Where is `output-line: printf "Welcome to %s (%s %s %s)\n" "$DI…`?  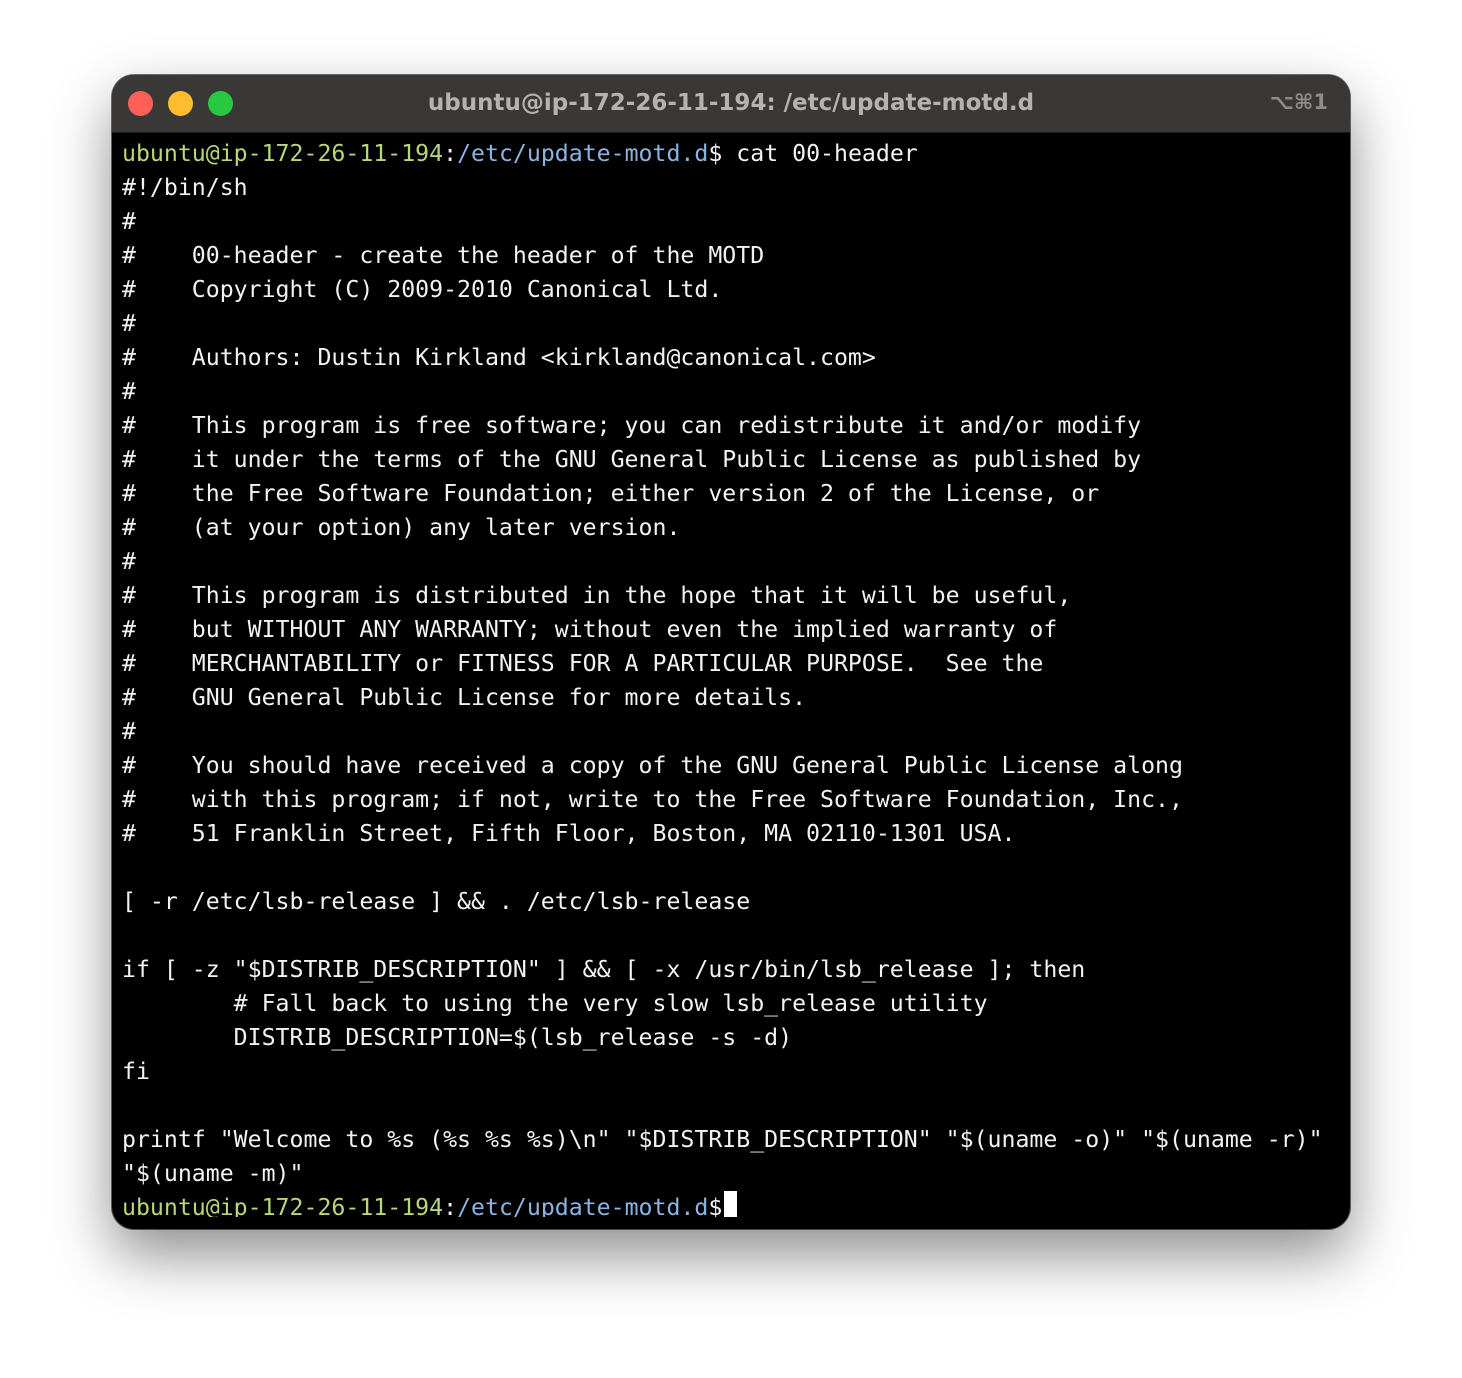
output-line: printf "Welcome to %s (%s %s %s)\n" "$DI… is located at coordinates (722, 1139).